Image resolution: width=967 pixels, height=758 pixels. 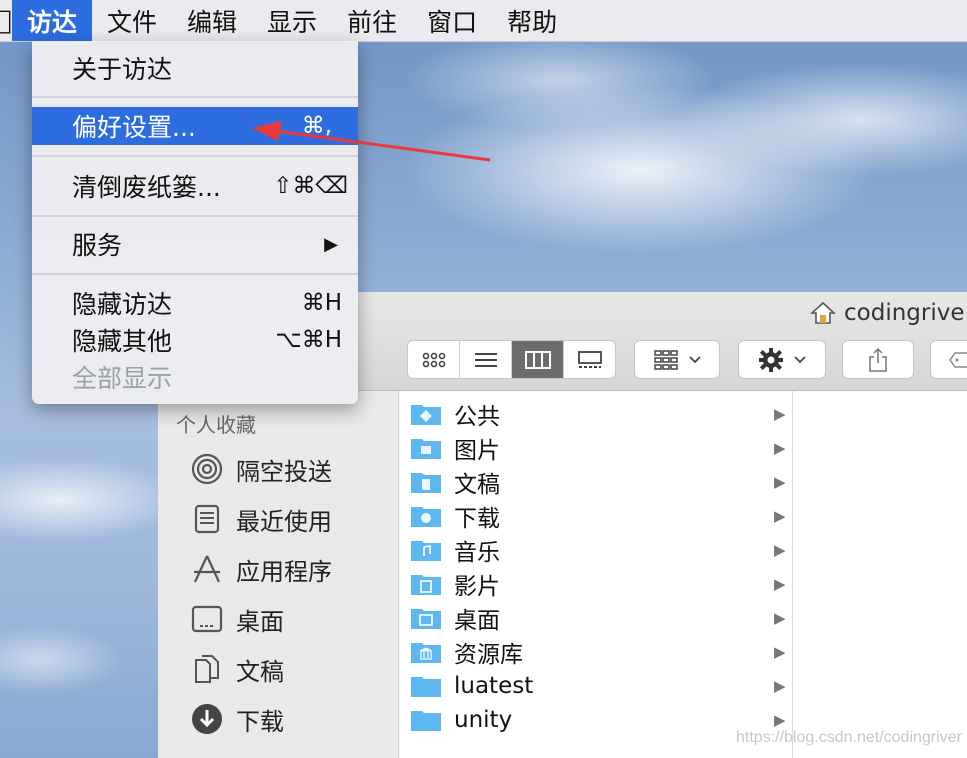 What do you see at coordinates (849, 737) in the screenshot?
I see `watermark: https://blog.csdn.net/codingriver` at bounding box center [849, 737].